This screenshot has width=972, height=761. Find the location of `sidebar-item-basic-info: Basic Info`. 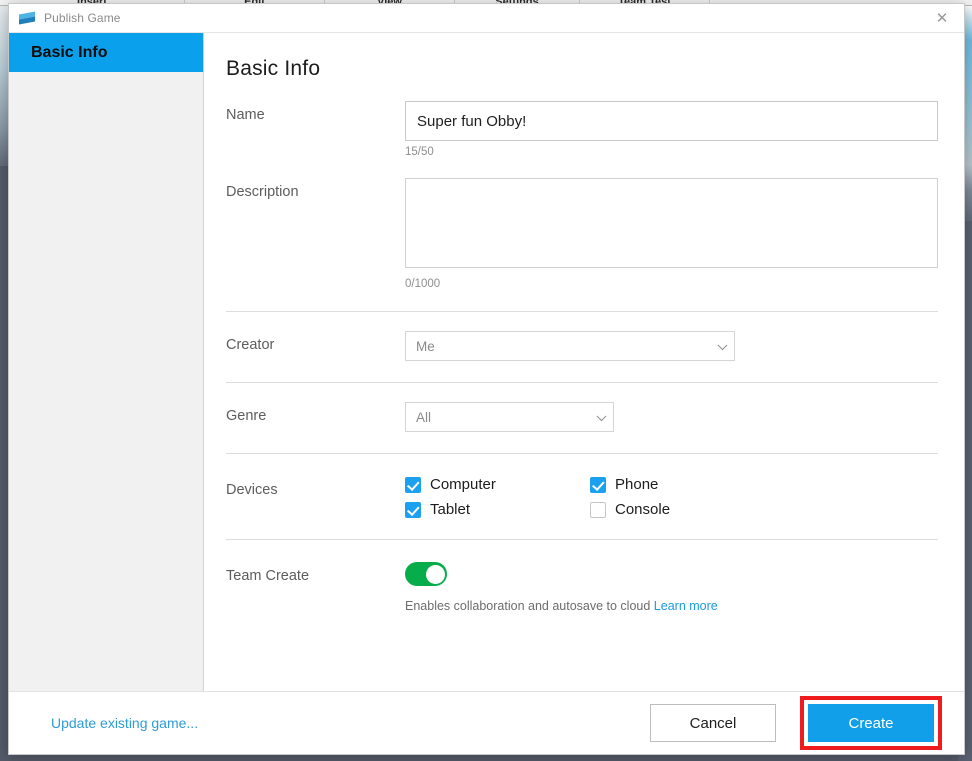

sidebar-item-basic-info: Basic Info is located at coordinates (106, 52).